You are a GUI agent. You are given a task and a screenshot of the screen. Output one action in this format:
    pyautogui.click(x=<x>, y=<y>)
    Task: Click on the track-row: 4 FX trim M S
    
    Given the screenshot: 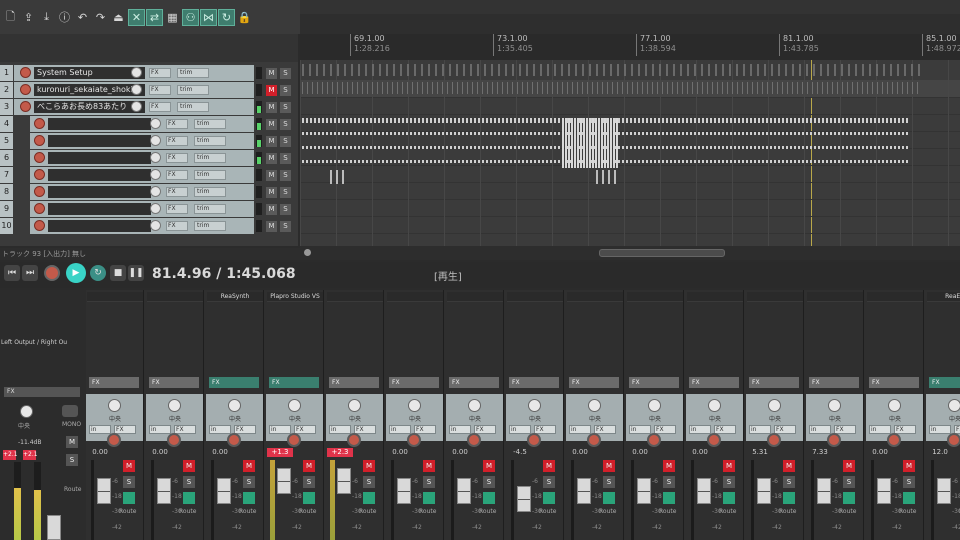 What is the action you would take?
    pyautogui.click(x=149, y=124)
    